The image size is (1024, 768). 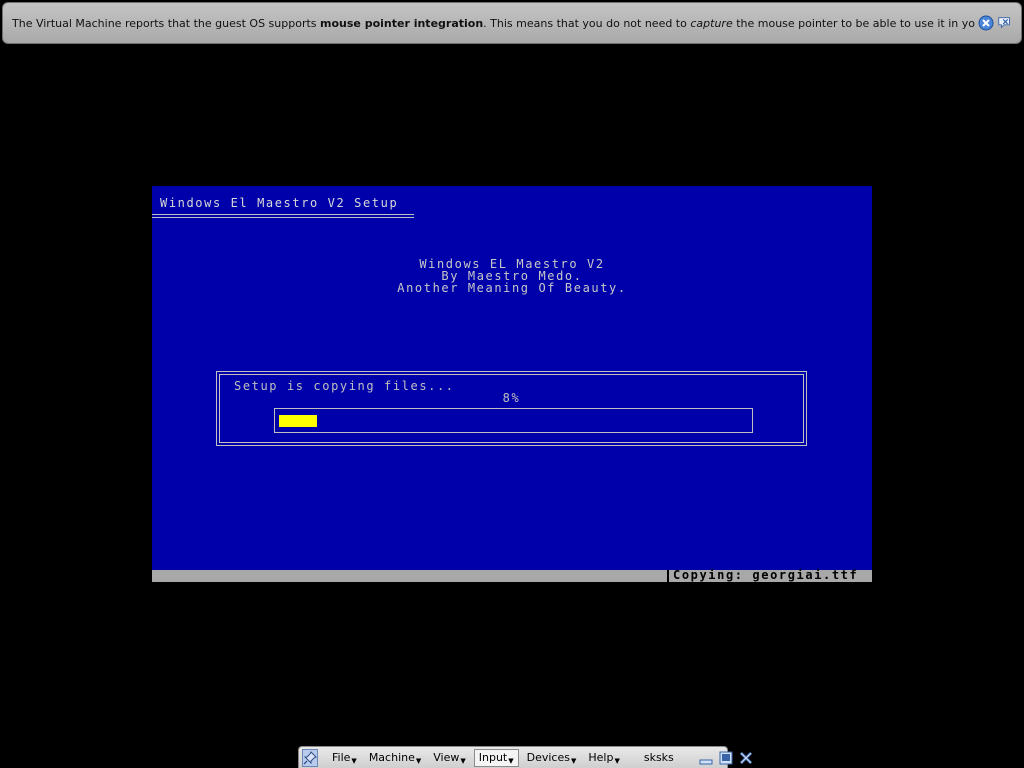 I want to click on copy-progress-box: Setup is copying files... 8%, so click(x=511, y=408).